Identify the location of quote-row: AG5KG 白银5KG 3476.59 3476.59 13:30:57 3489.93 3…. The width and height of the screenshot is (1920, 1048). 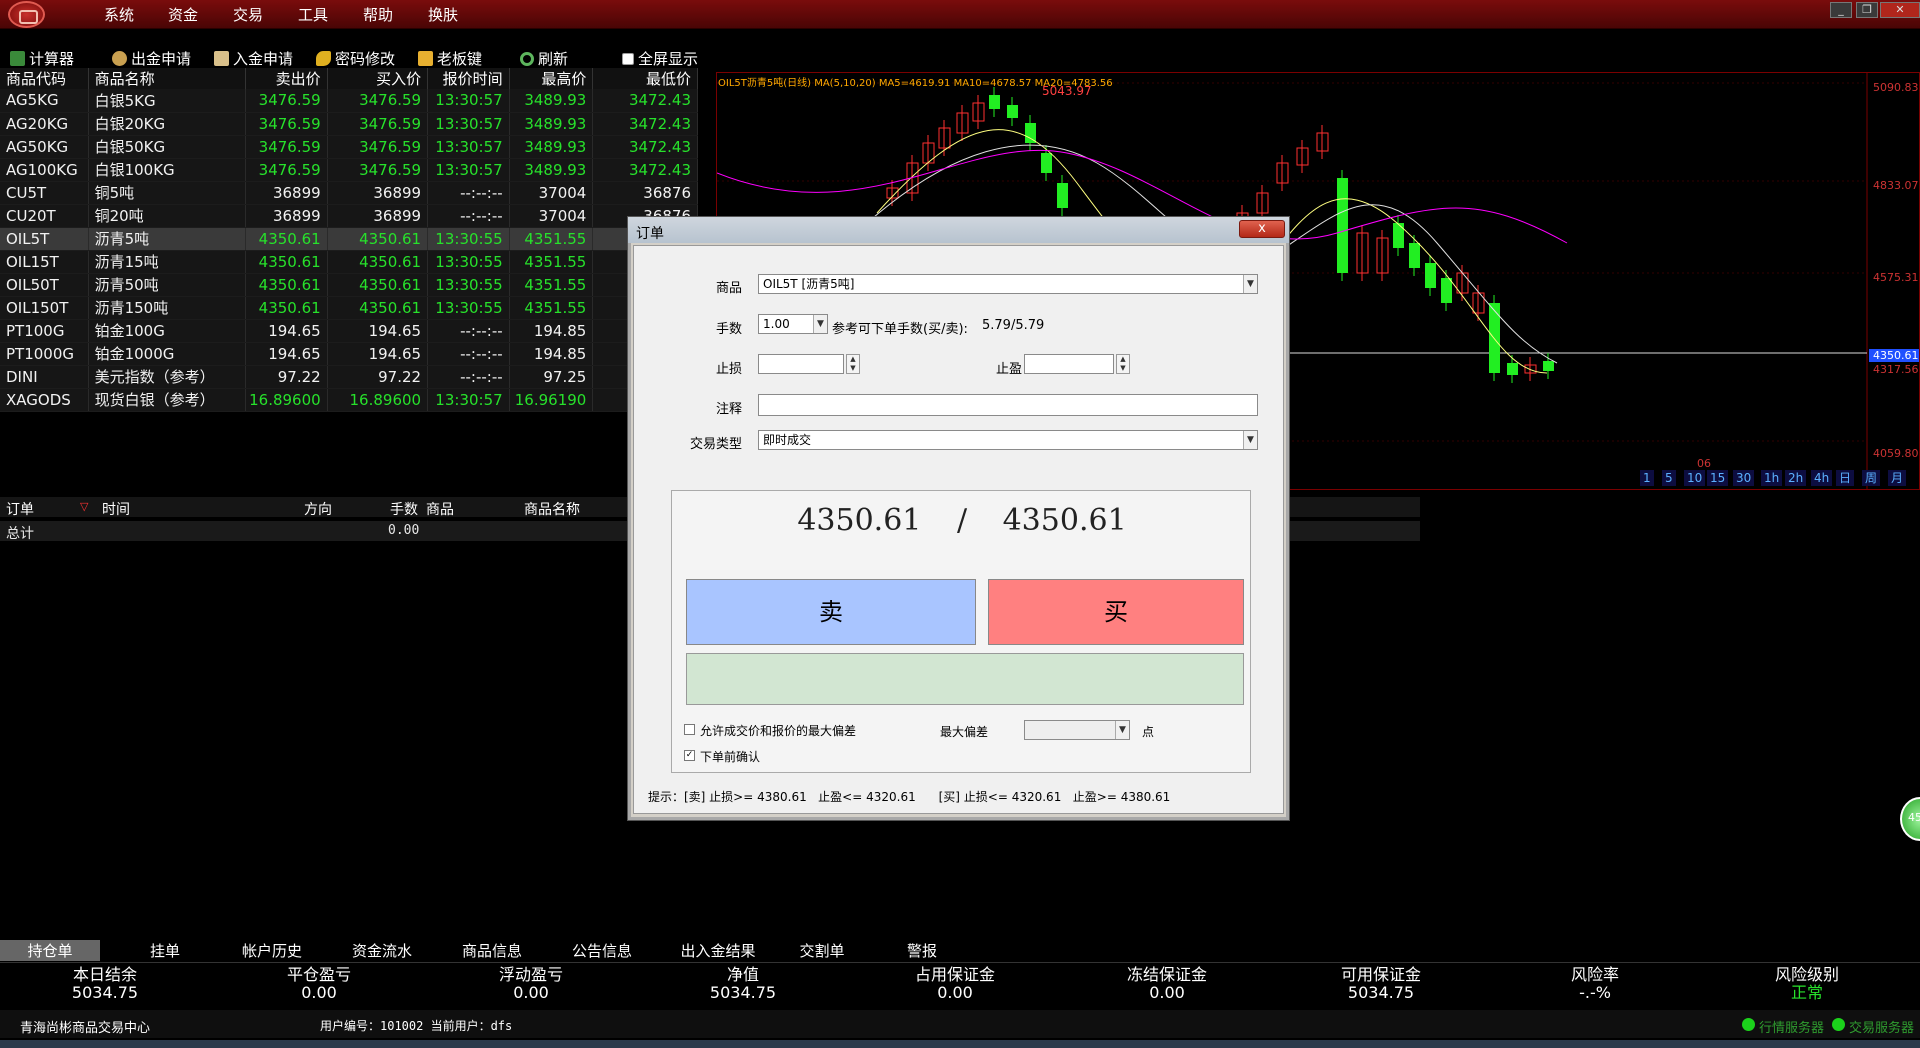
(349, 101).